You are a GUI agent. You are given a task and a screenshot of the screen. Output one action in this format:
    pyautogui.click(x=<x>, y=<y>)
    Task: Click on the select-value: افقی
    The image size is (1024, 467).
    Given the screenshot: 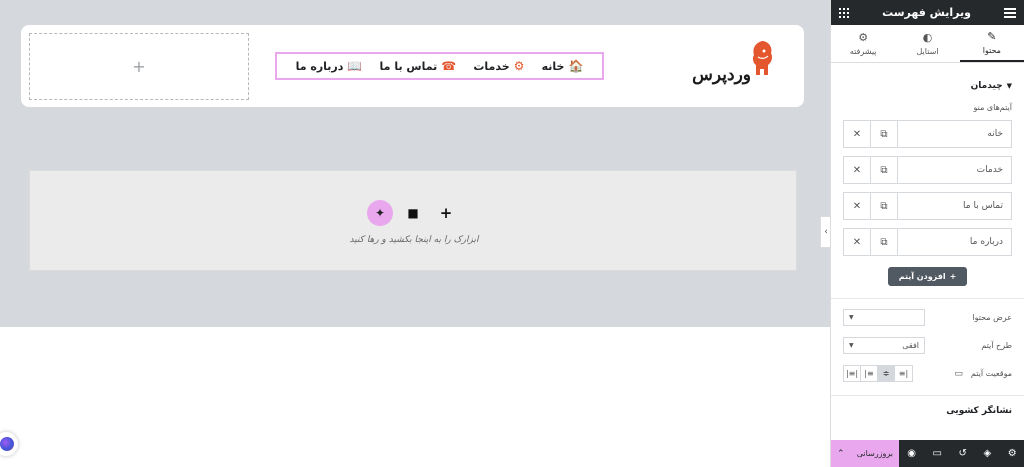 What is the action you would take?
    pyautogui.click(x=910, y=345)
    